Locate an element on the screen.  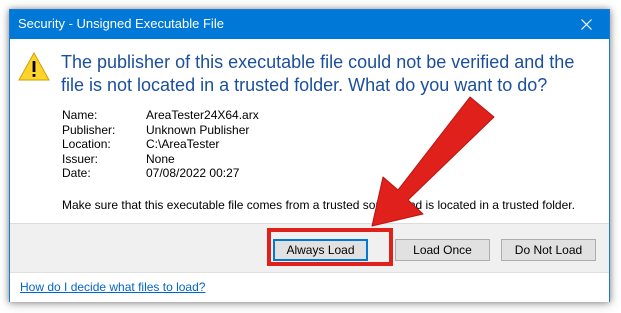
do-not-load-button: Do Not Load is located at coordinates (548, 250).